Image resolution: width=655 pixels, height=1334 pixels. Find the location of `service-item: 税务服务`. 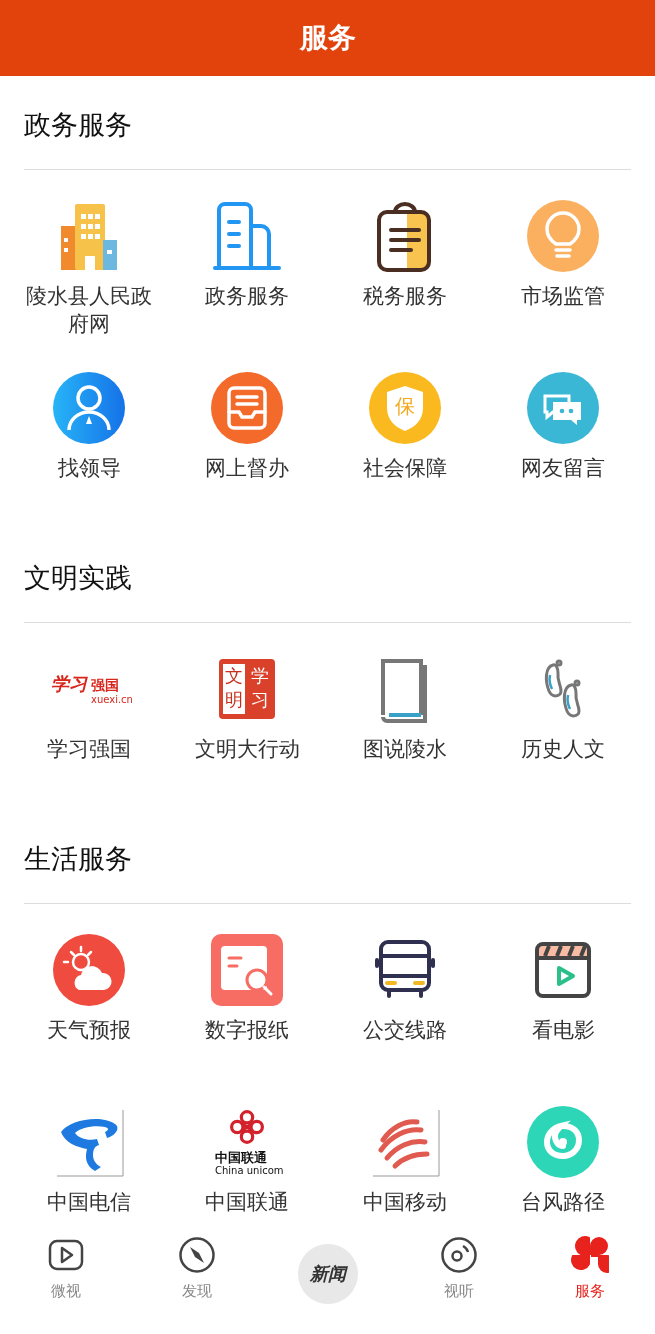

service-item: 税务服务 is located at coordinates (405, 255).